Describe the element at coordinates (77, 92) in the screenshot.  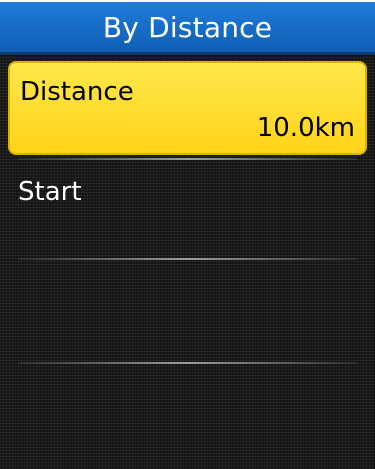
I see `menu-item-distance-label: Distance` at that location.